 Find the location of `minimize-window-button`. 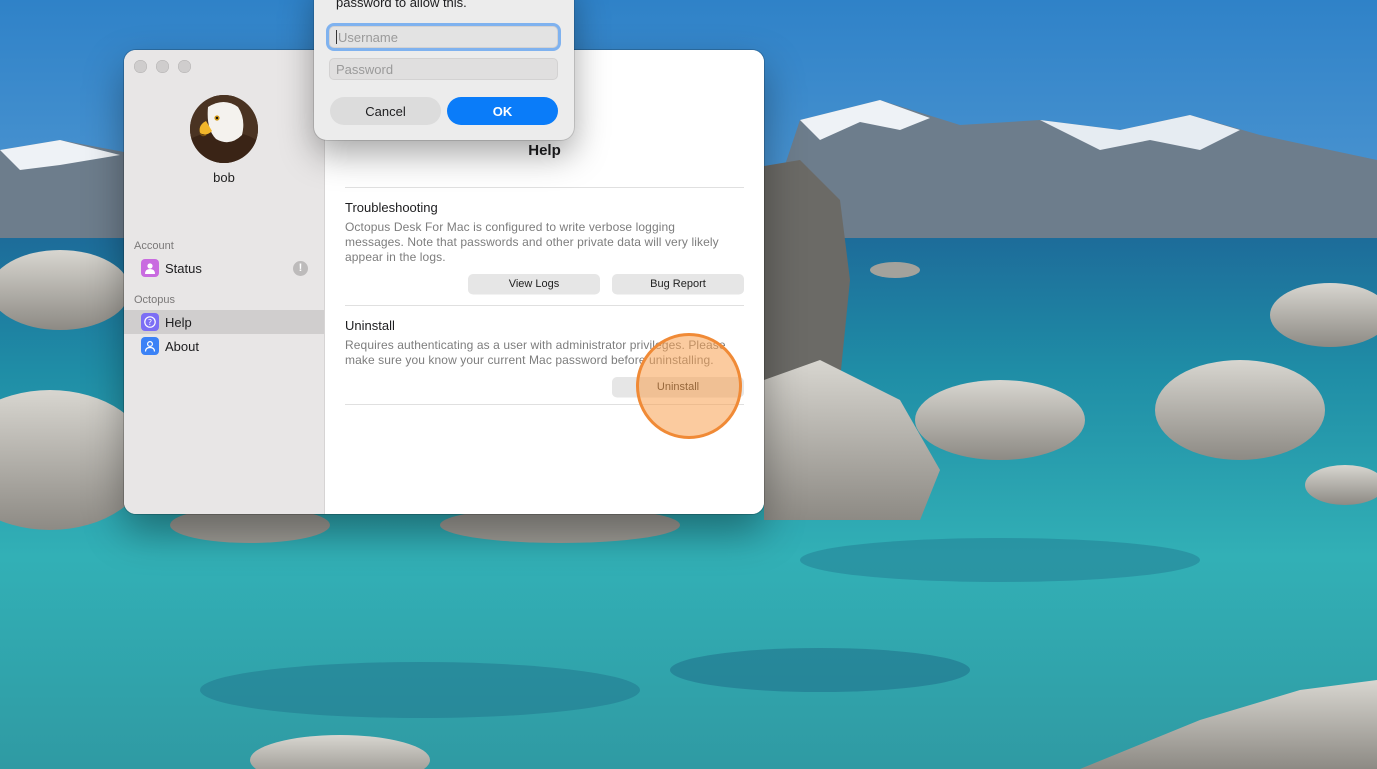

minimize-window-button is located at coordinates (162, 66).